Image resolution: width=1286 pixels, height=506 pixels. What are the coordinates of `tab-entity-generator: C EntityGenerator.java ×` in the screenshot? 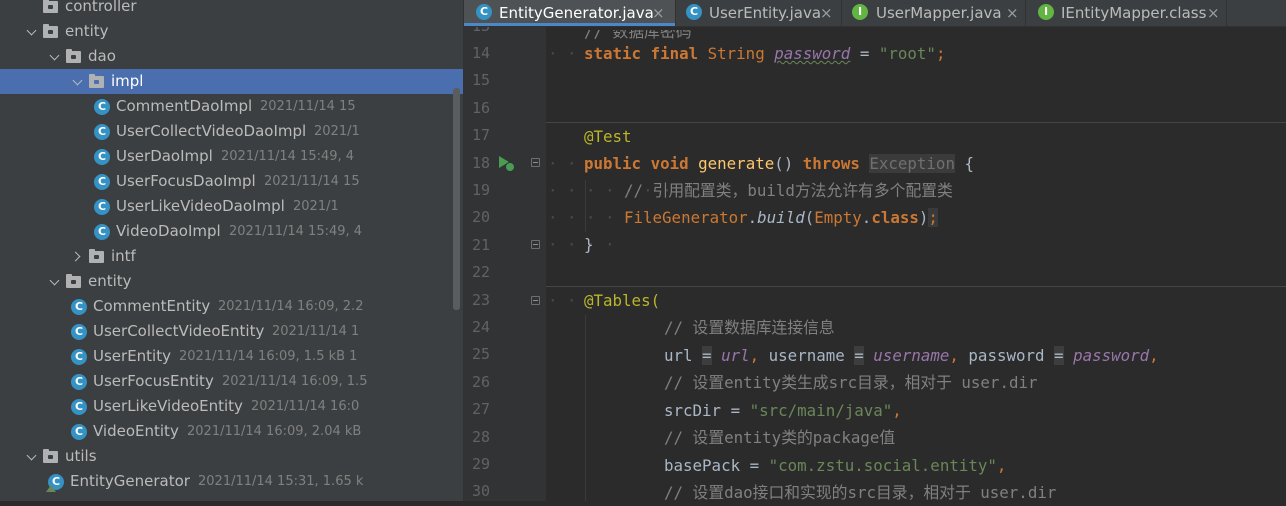 It's located at (569, 13).